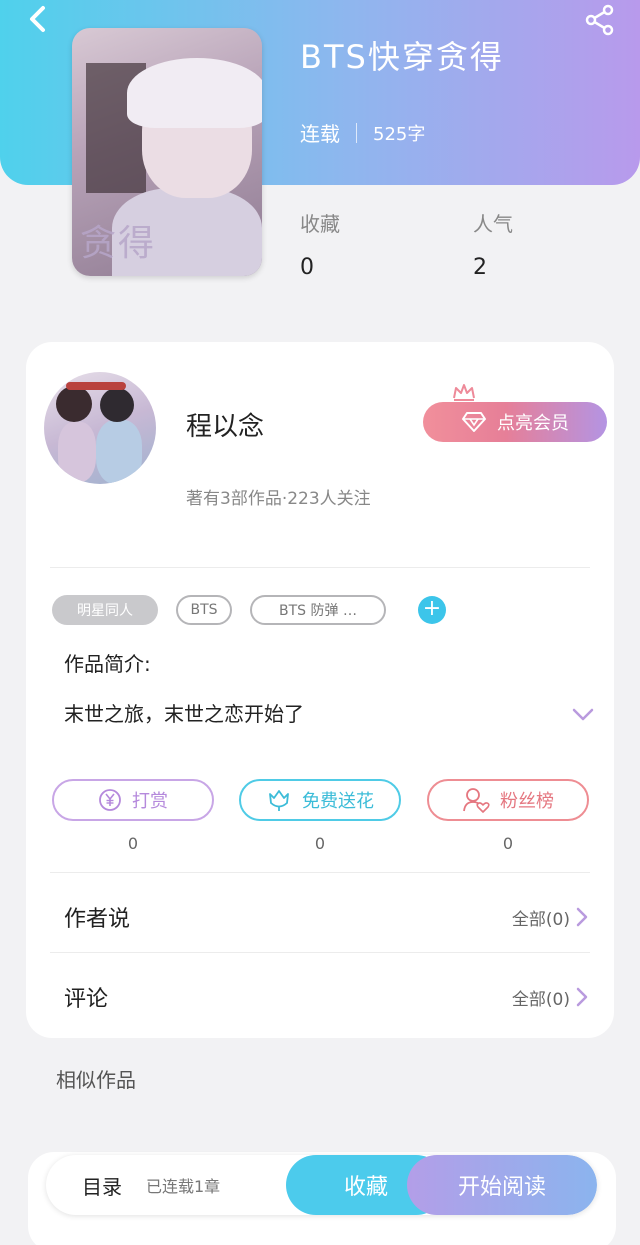  Describe the element at coordinates (86, 999) in the screenshot. I see `comments-label: 评论` at that location.